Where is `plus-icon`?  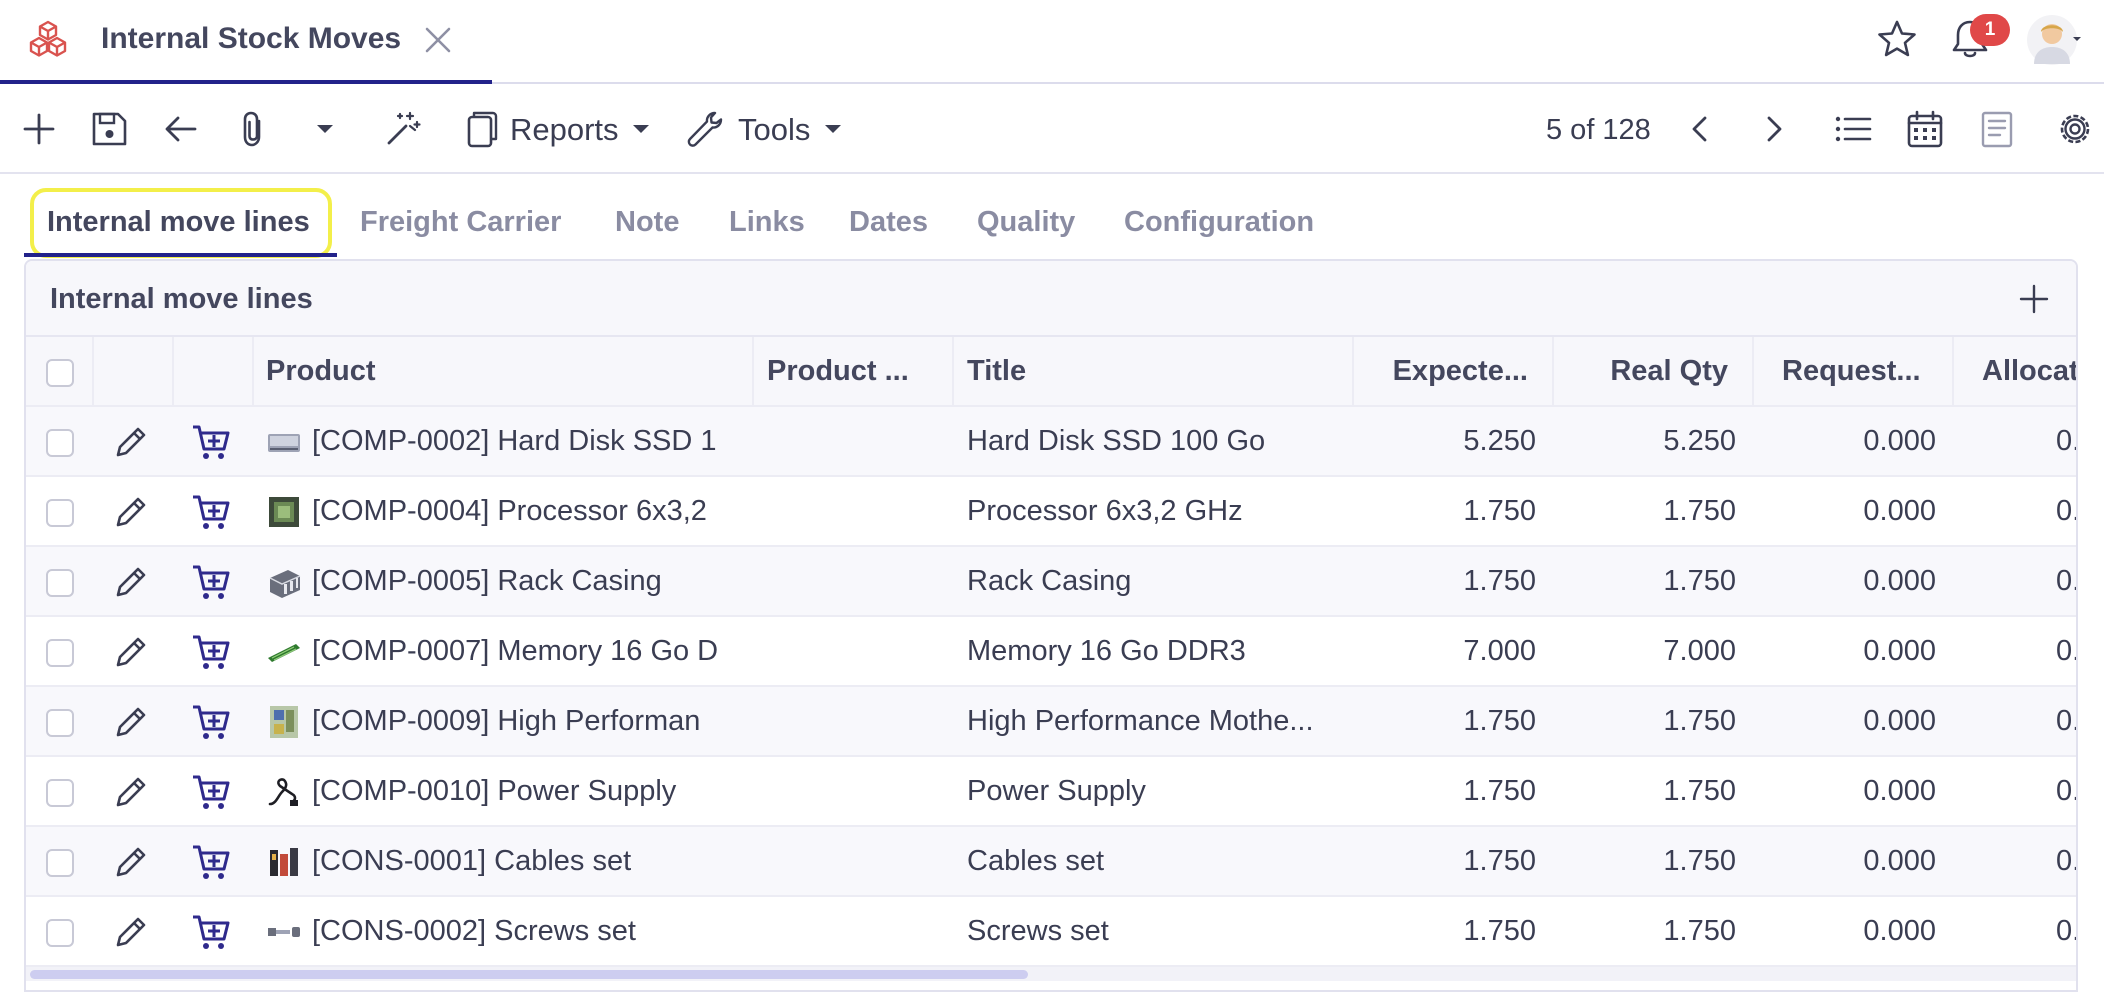
plus-icon is located at coordinates (39, 129).